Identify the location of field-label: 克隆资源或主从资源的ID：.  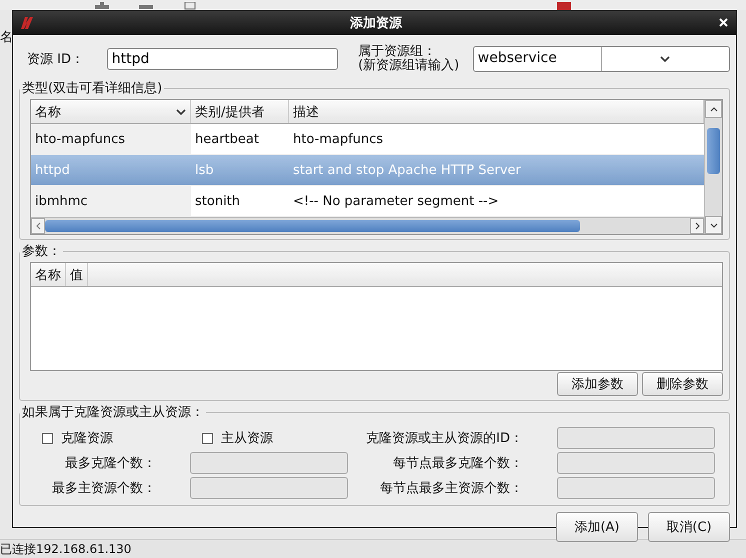
(444, 438).